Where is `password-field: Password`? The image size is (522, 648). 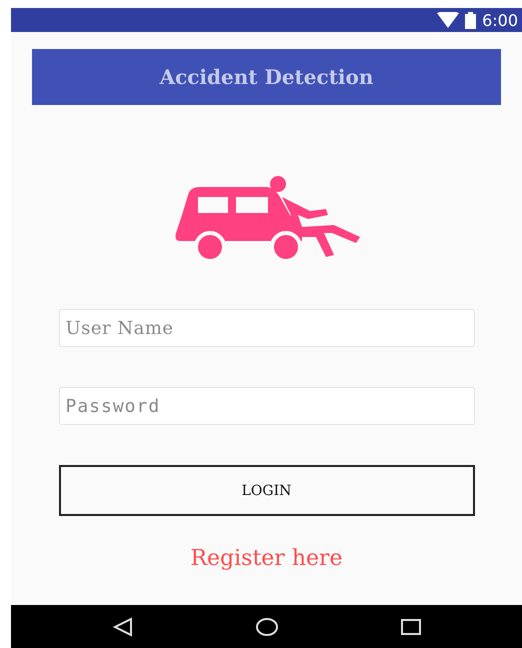
password-field: Password is located at coordinates (266, 406).